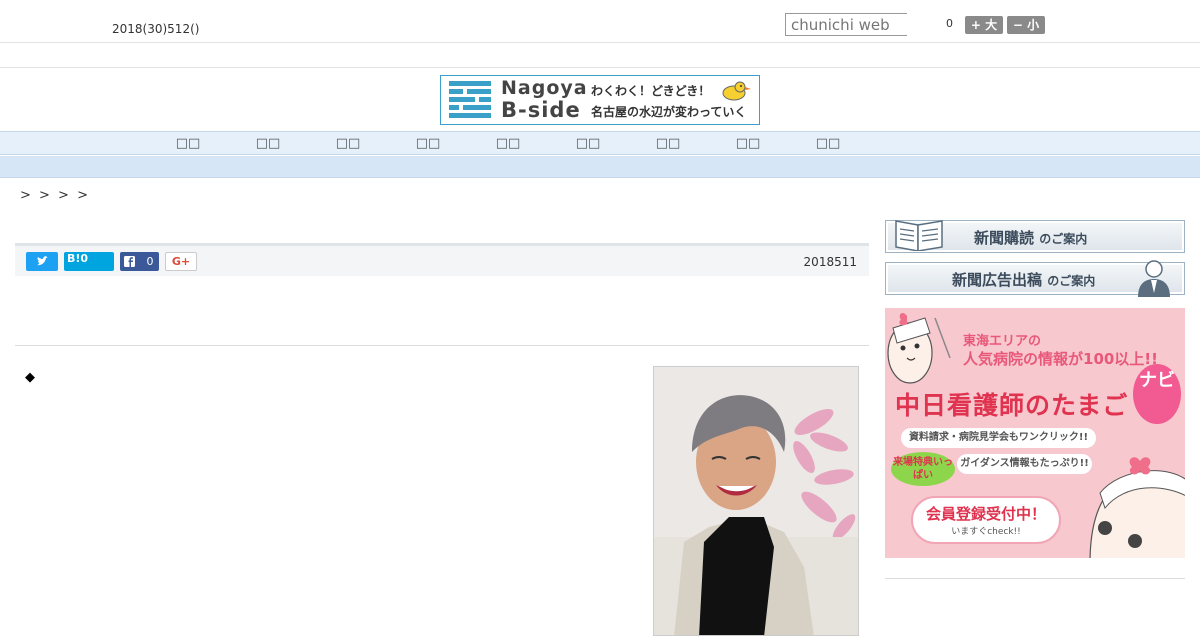 This screenshot has height=636, width=1200. I want to click on twitter-share-button, so click(42, 261).